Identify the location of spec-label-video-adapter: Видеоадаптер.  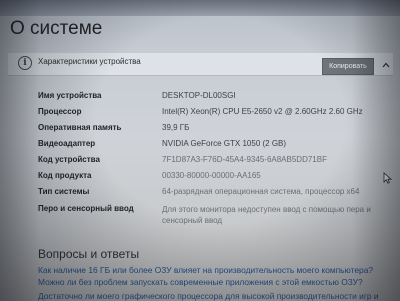
(67, 143).